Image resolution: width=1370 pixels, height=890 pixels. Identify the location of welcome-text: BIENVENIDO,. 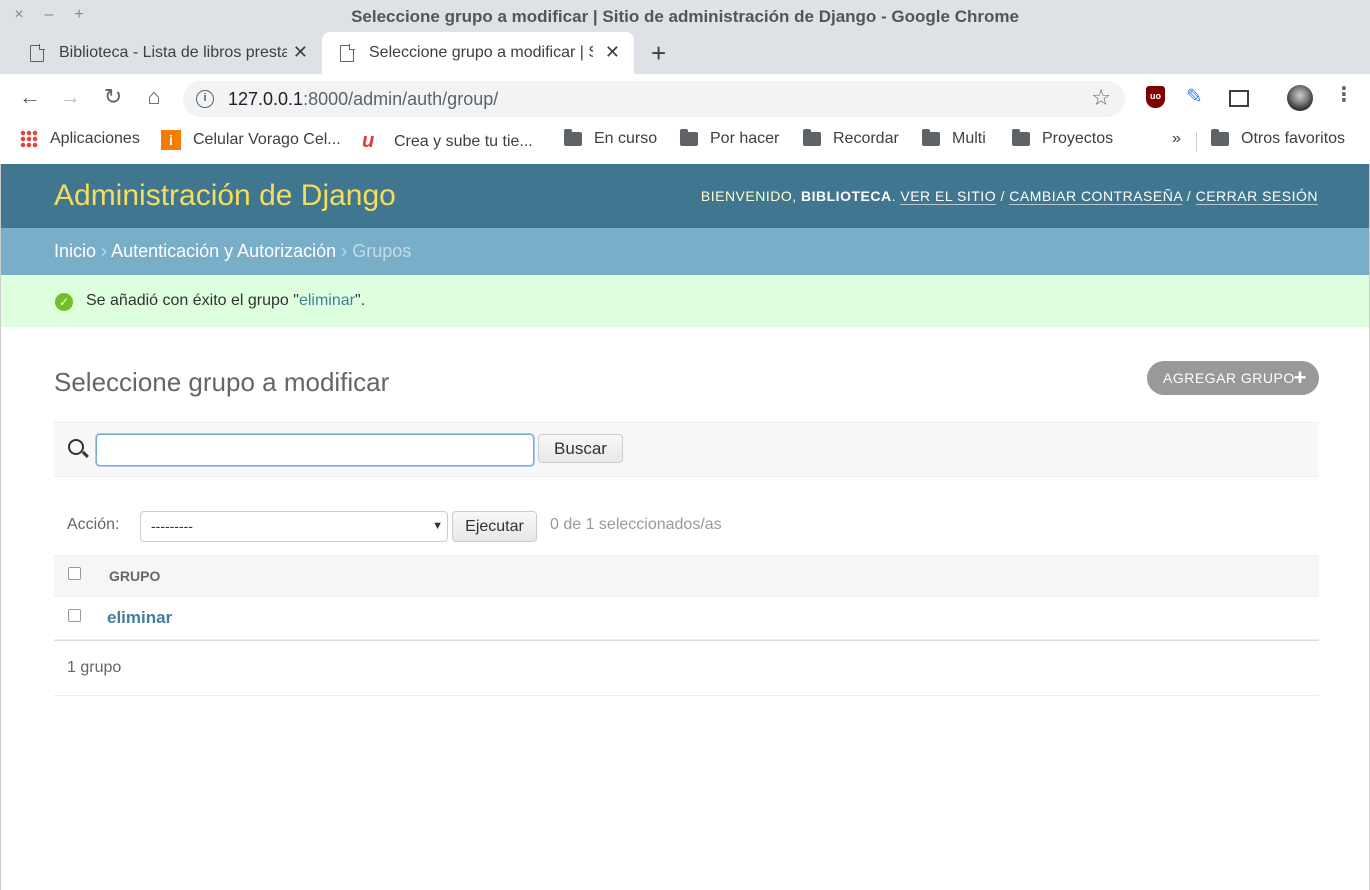
(748, 196).